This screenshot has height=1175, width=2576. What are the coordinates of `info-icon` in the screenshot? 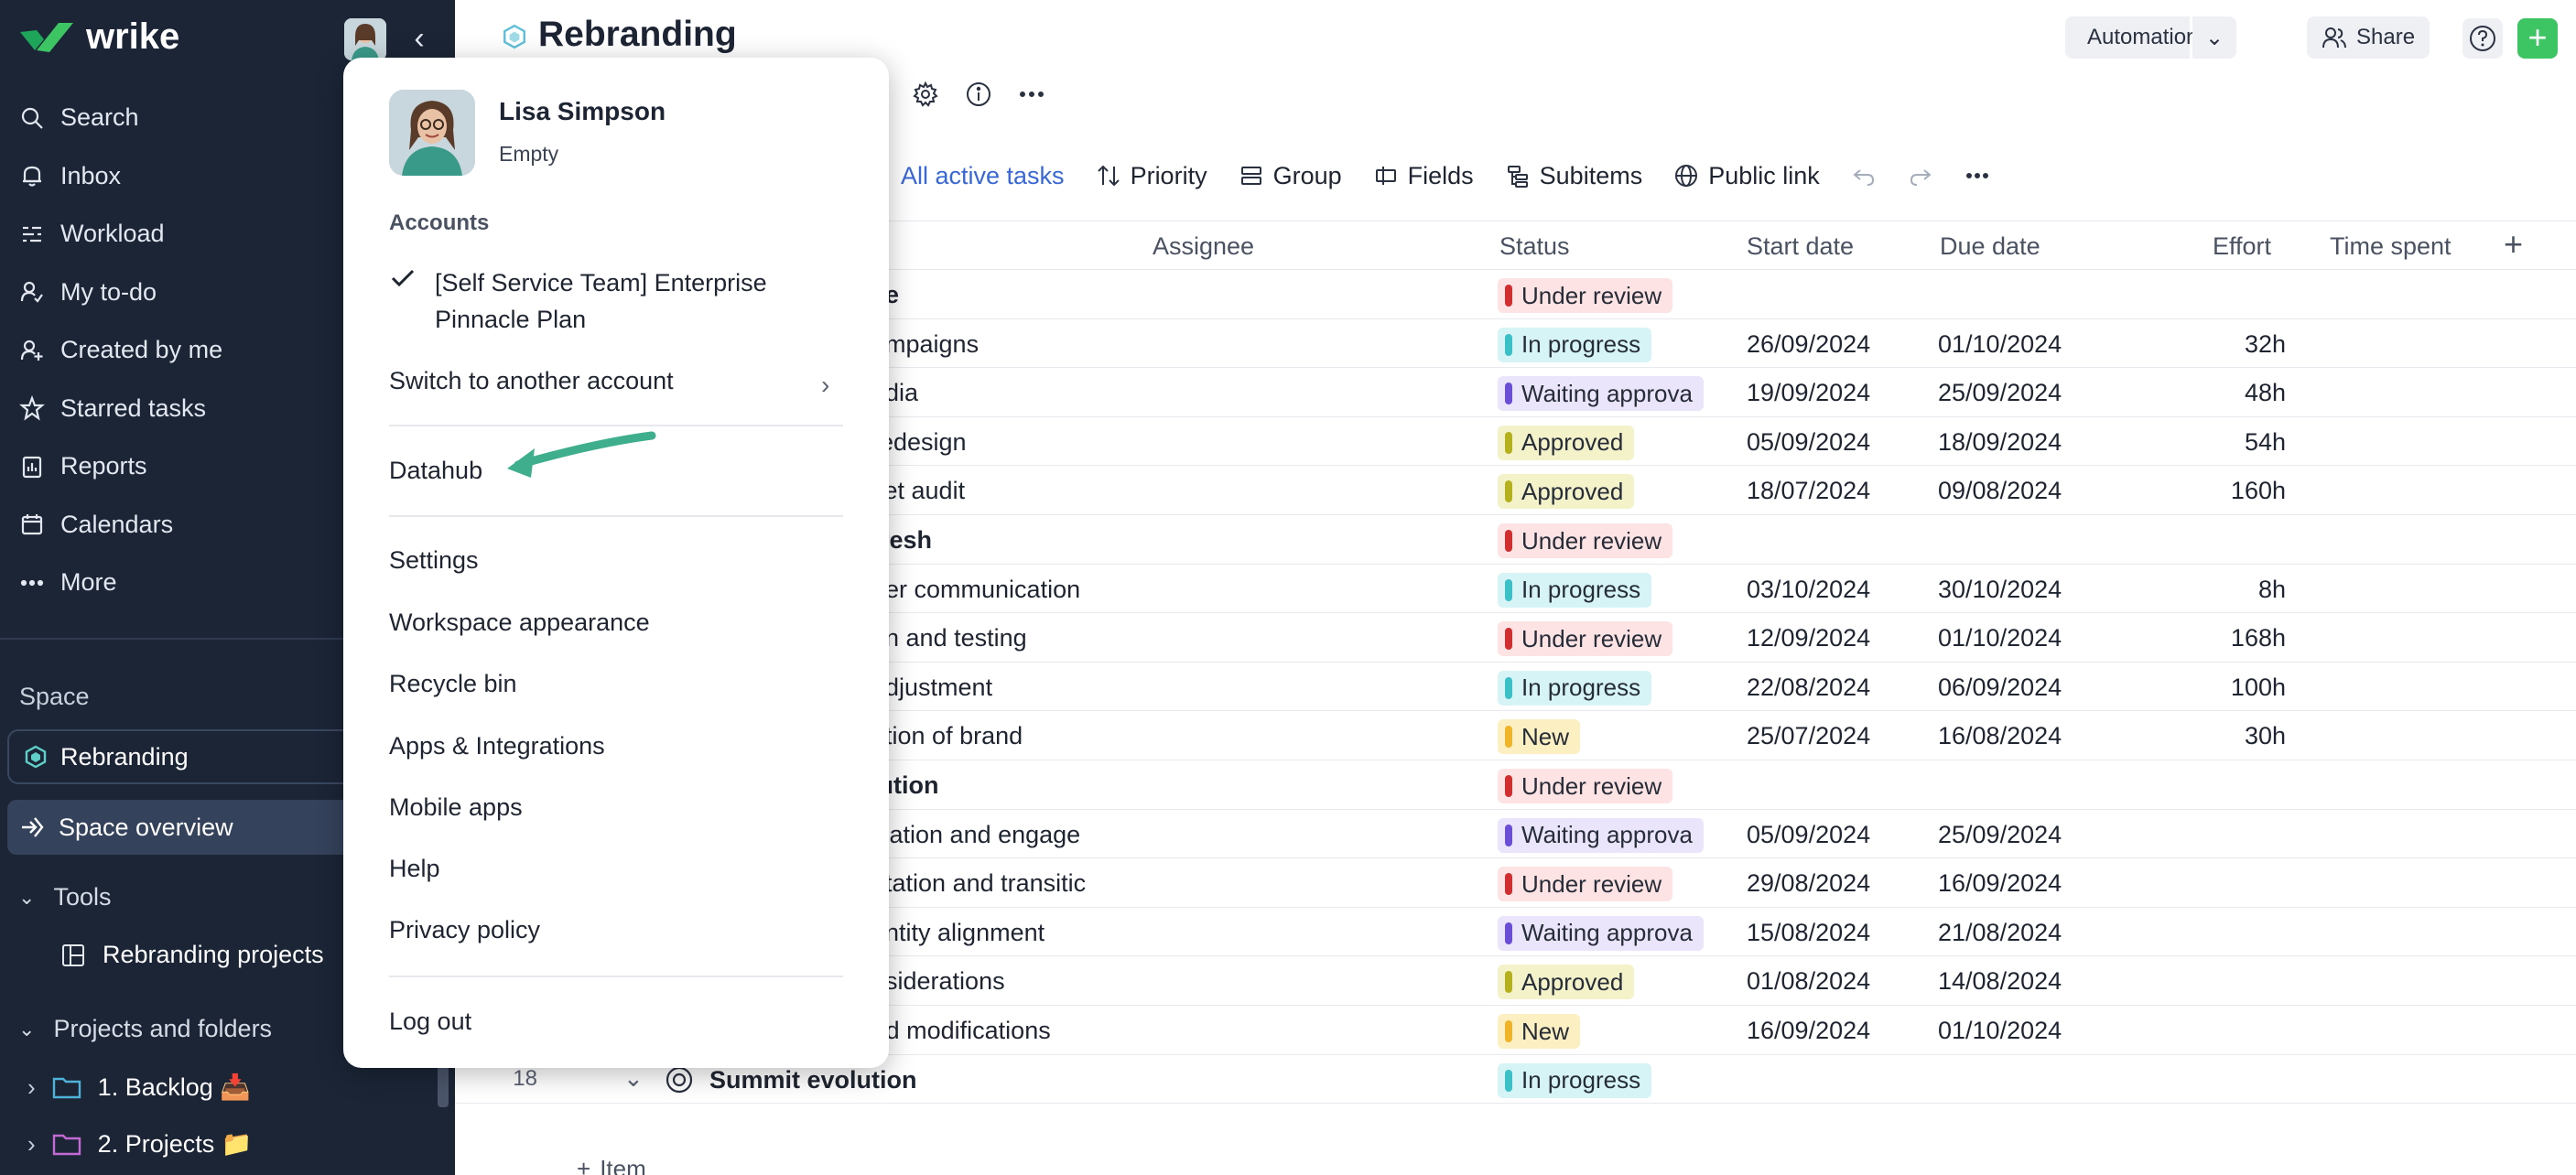 It's located at (979, 94).